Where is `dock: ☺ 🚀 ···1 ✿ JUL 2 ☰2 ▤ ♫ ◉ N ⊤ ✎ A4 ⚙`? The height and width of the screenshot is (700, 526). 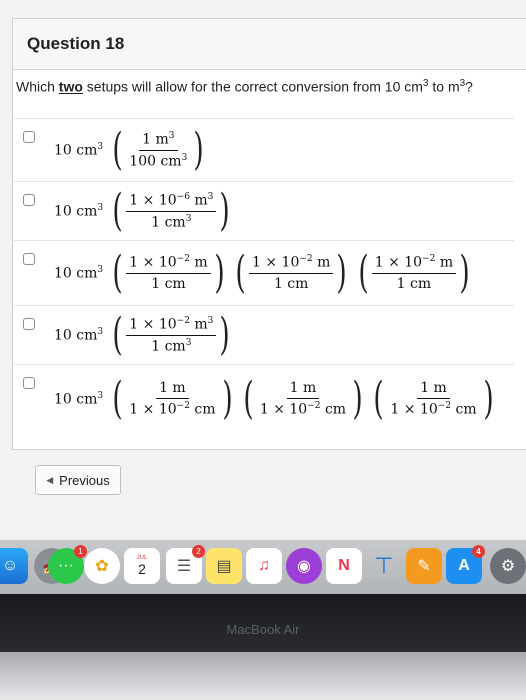
dock: ☺ 🚀 ···1 ✿ JUL 2 ☰2 ▤ ♫ ◉ N ⊤ ✎ A4 ⚙ is located at coordinates (263, 567).